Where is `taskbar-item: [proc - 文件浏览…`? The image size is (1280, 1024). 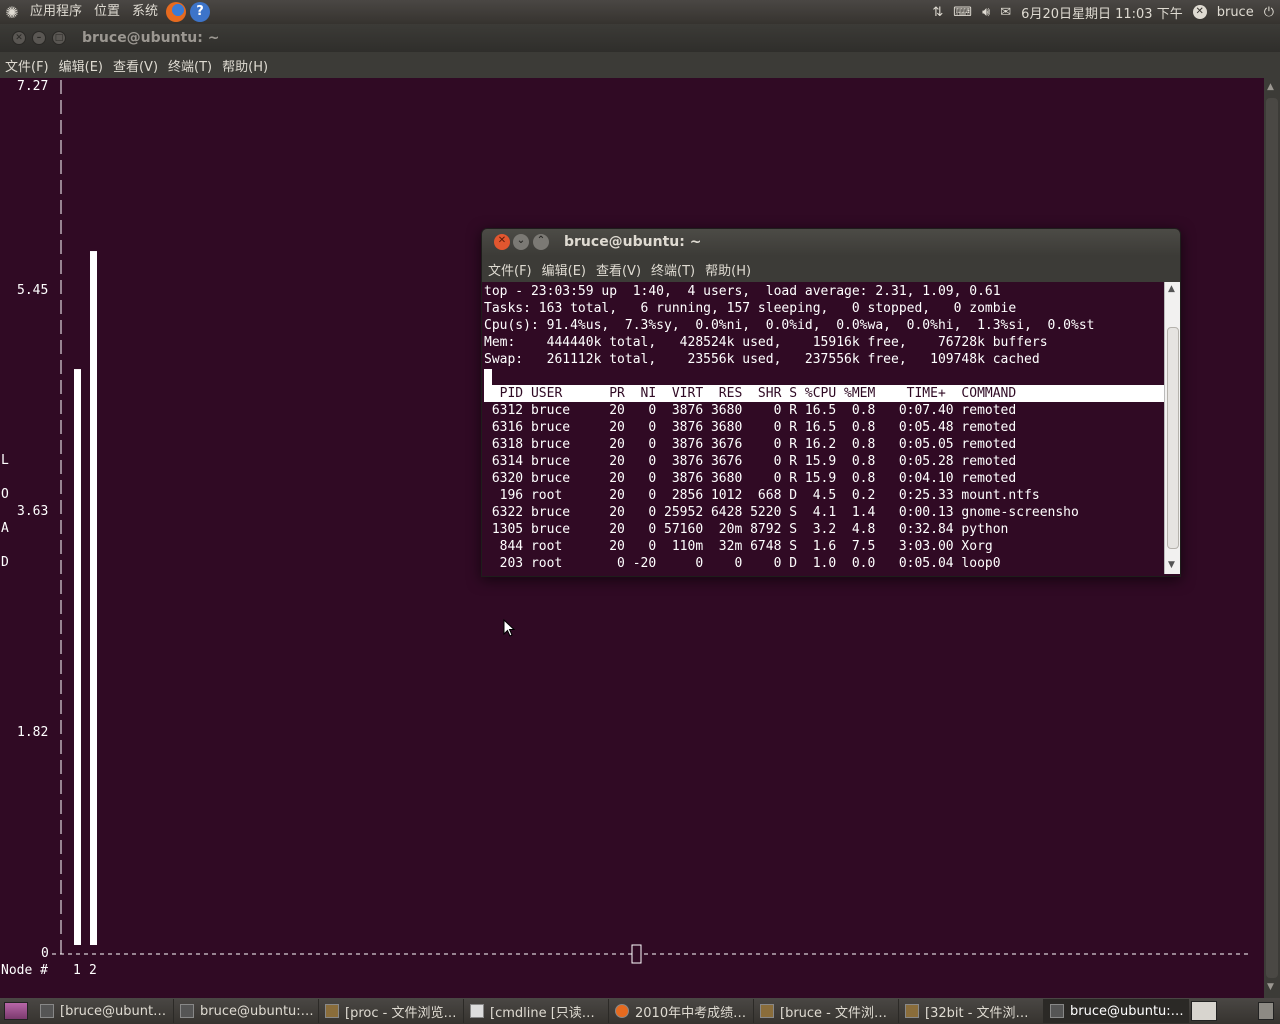
taskbar-item: [proc - 文件浏览… is located at coordinates (391, 1011).